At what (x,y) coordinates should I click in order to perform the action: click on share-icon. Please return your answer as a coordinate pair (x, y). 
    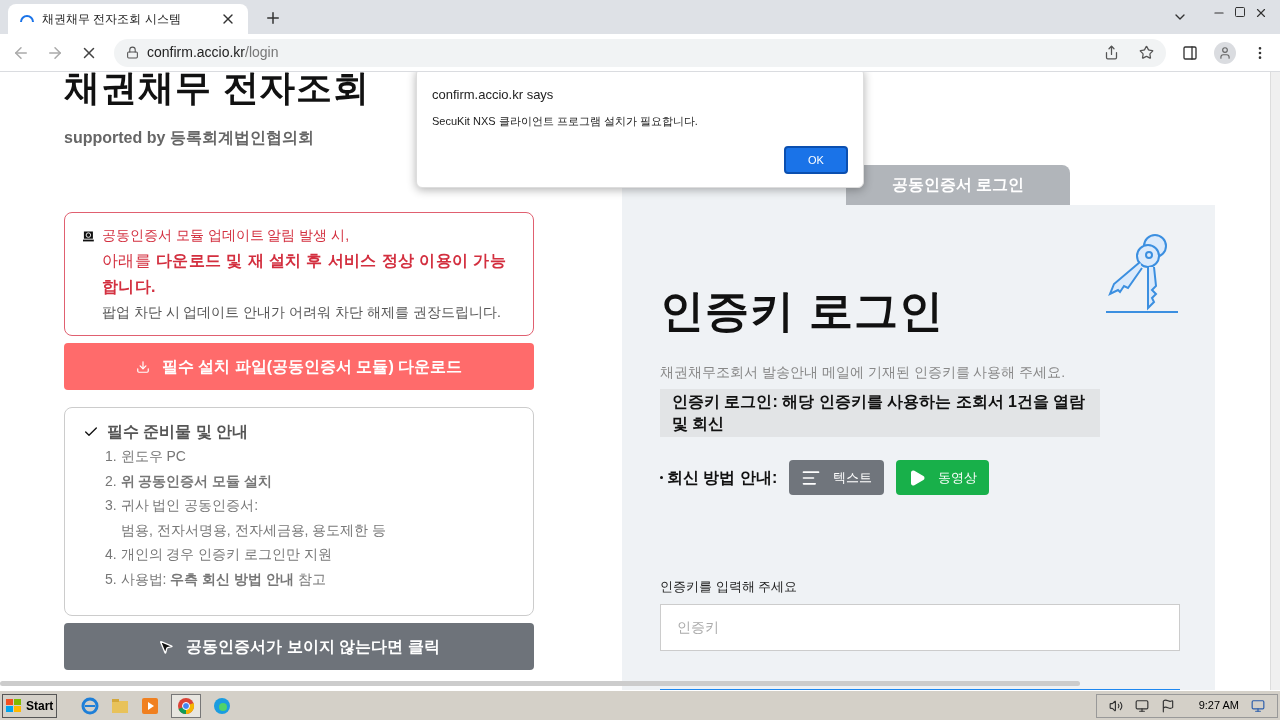
    Looking at the image, I should click on (1111, 52).